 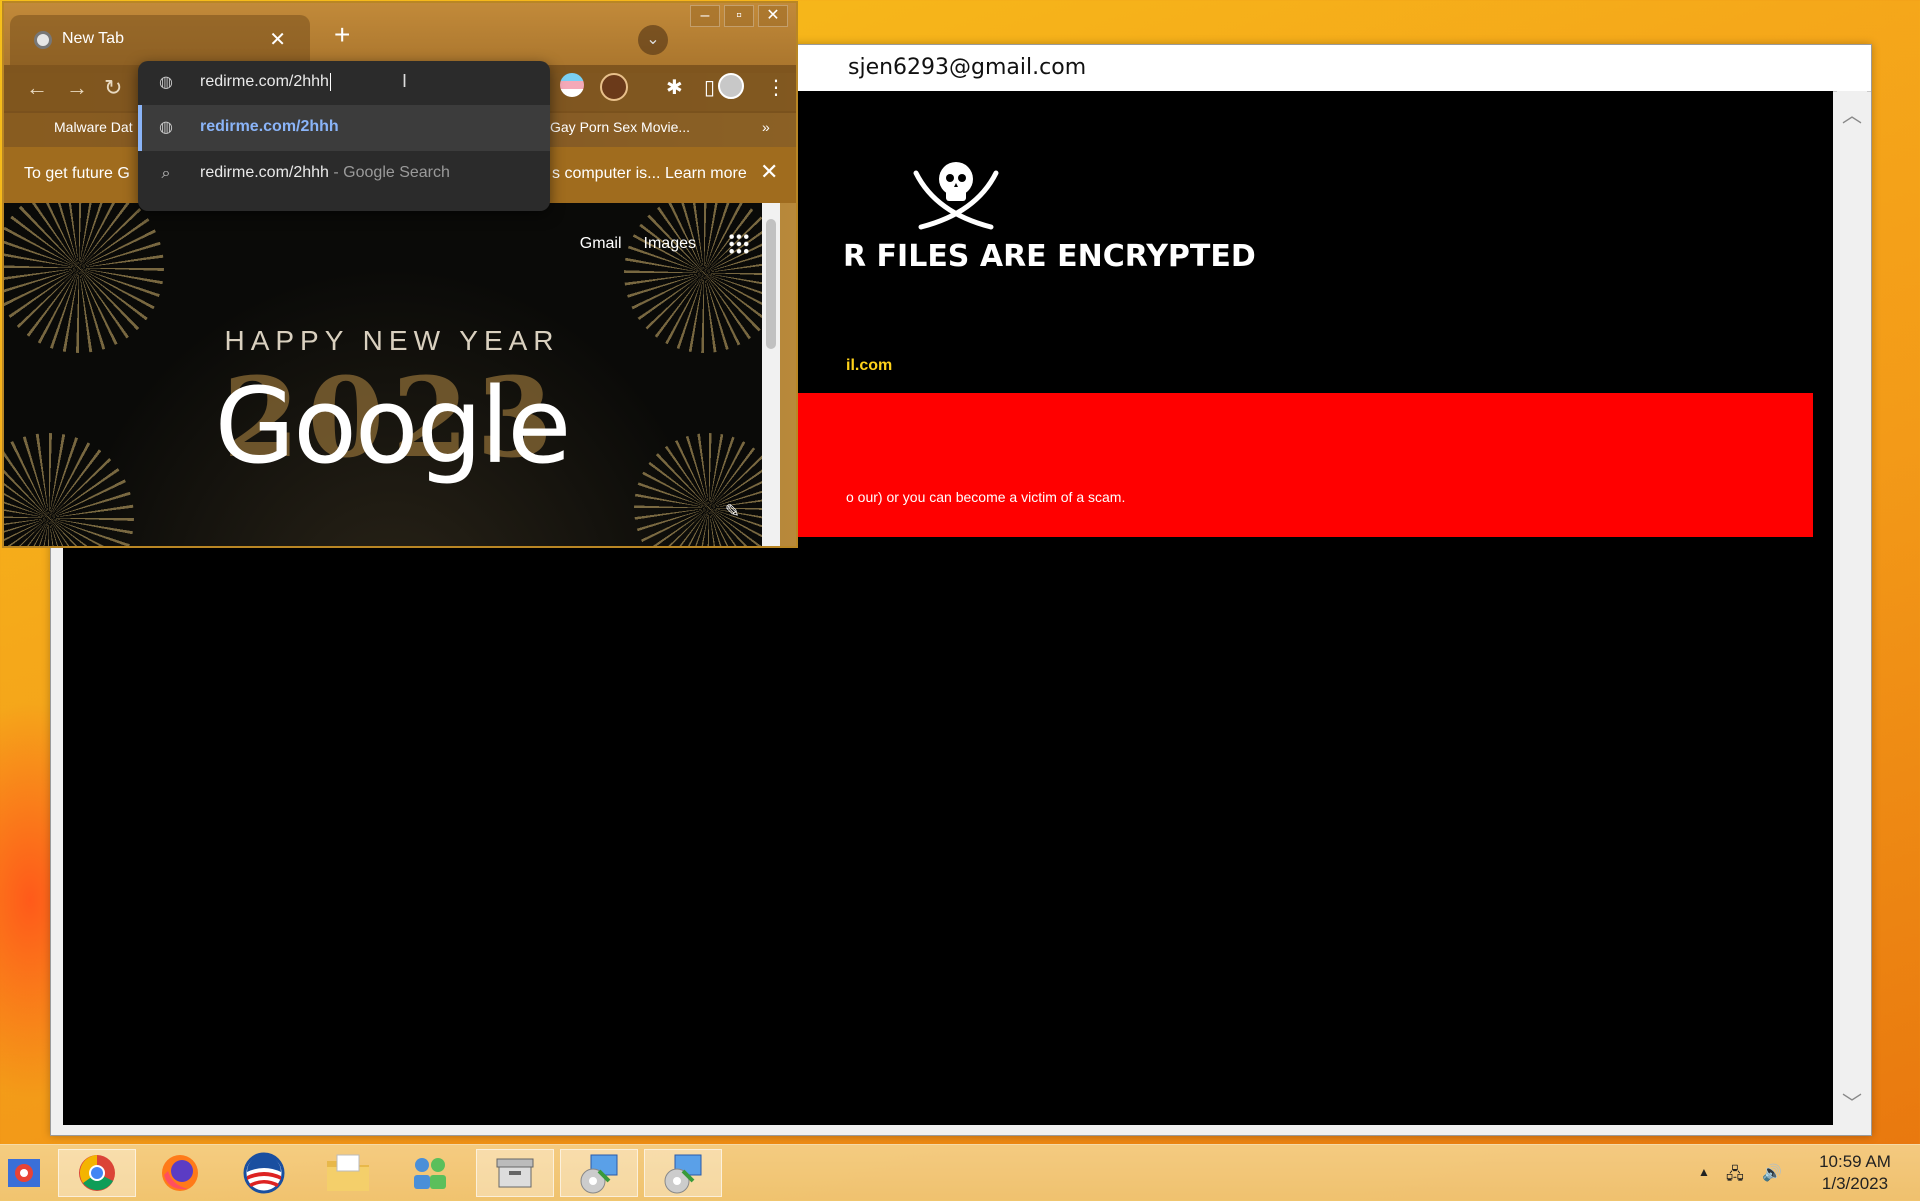 I want to click on search-icon: ⌕, so click(x=166, y=173).